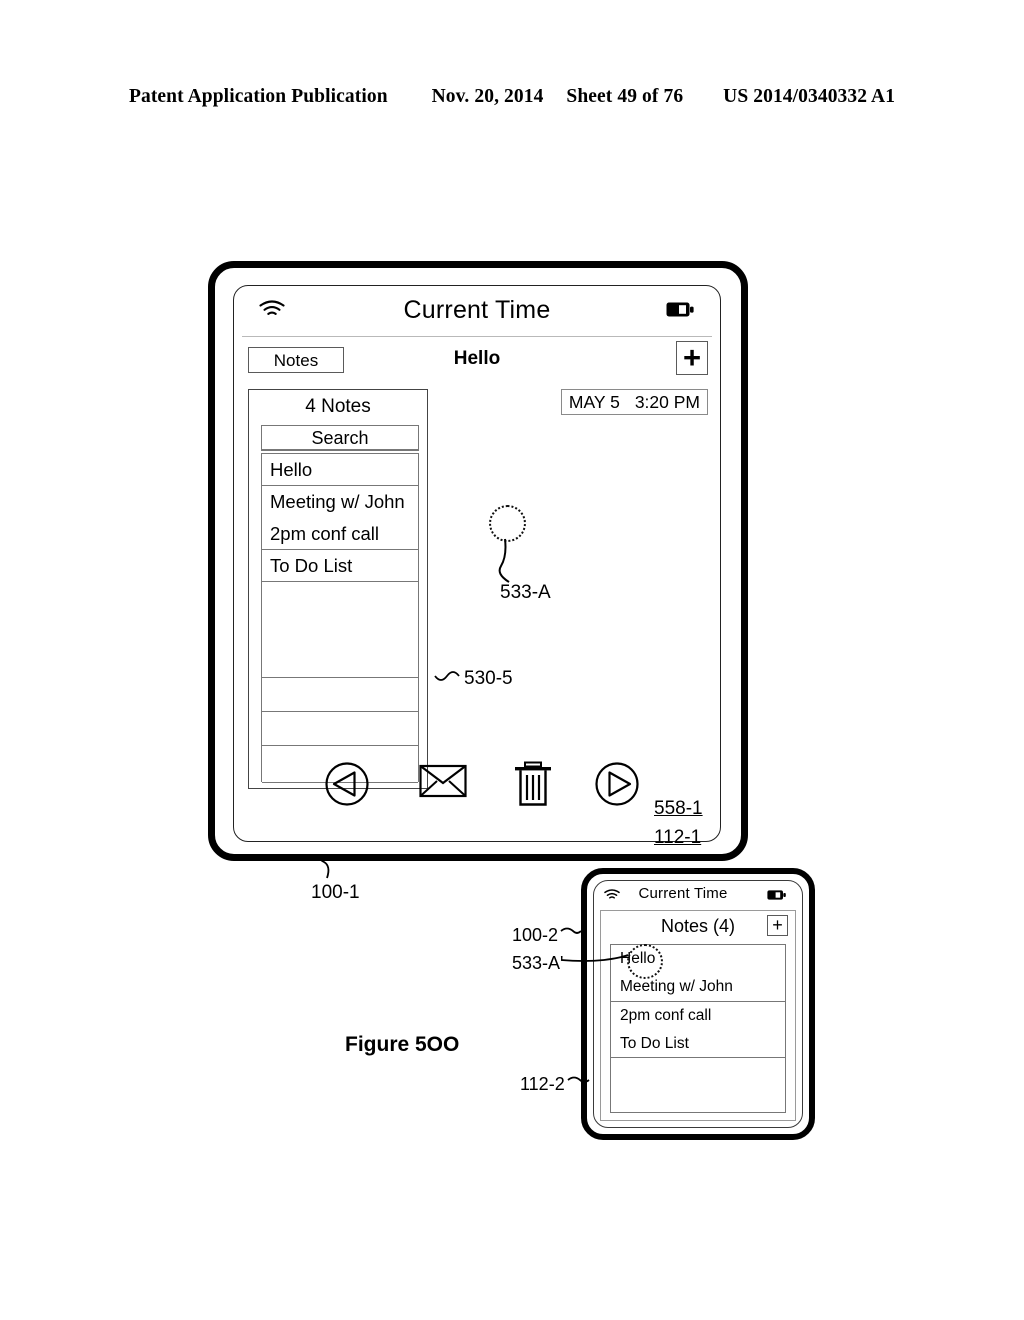 This screenshot has height=1320, width=1024. Describe the element at coordinates (617, 784) in the screenshot. I see `next-button` at that location.